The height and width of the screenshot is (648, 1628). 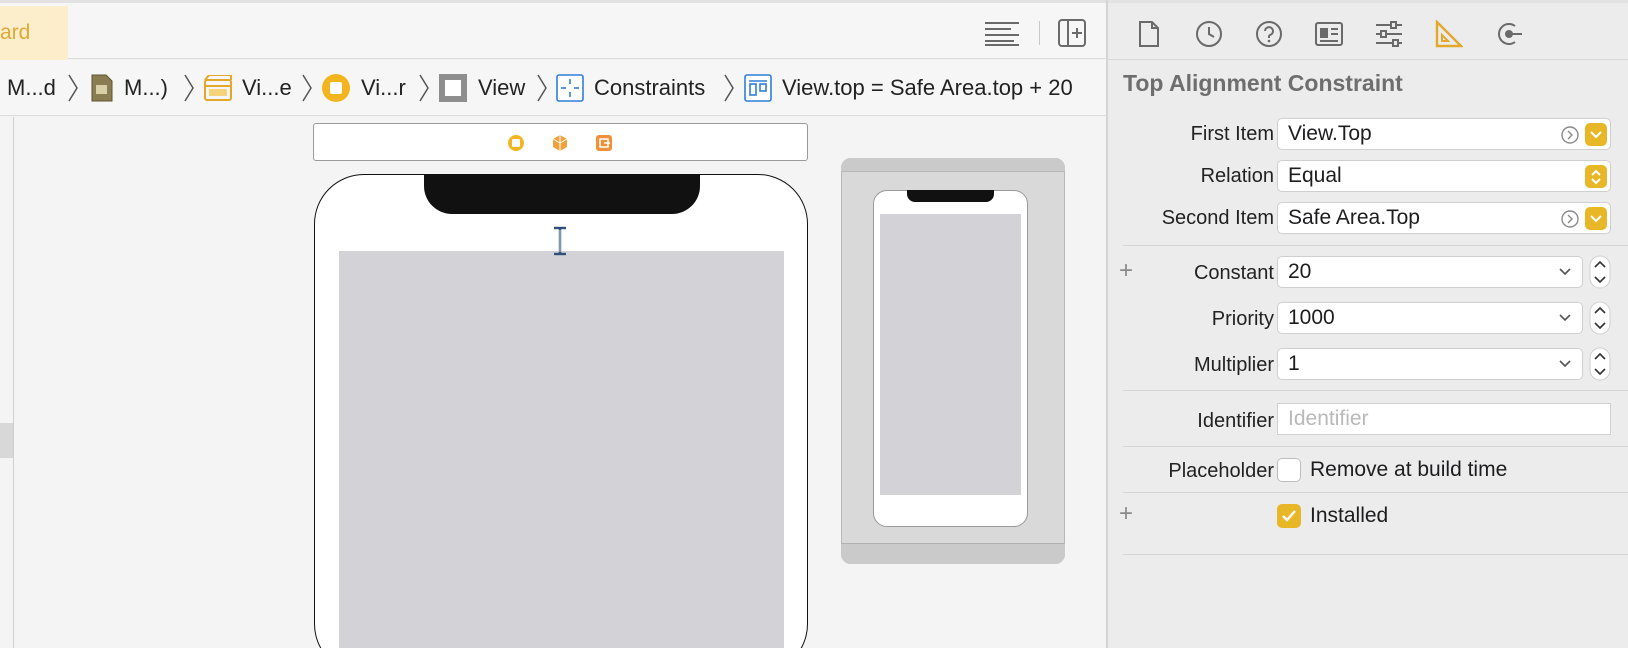 What do you see at coordinates (553, 30) in the screenshot?
I see `editor-tab-bar: ard` at bounding box center [553, 30].